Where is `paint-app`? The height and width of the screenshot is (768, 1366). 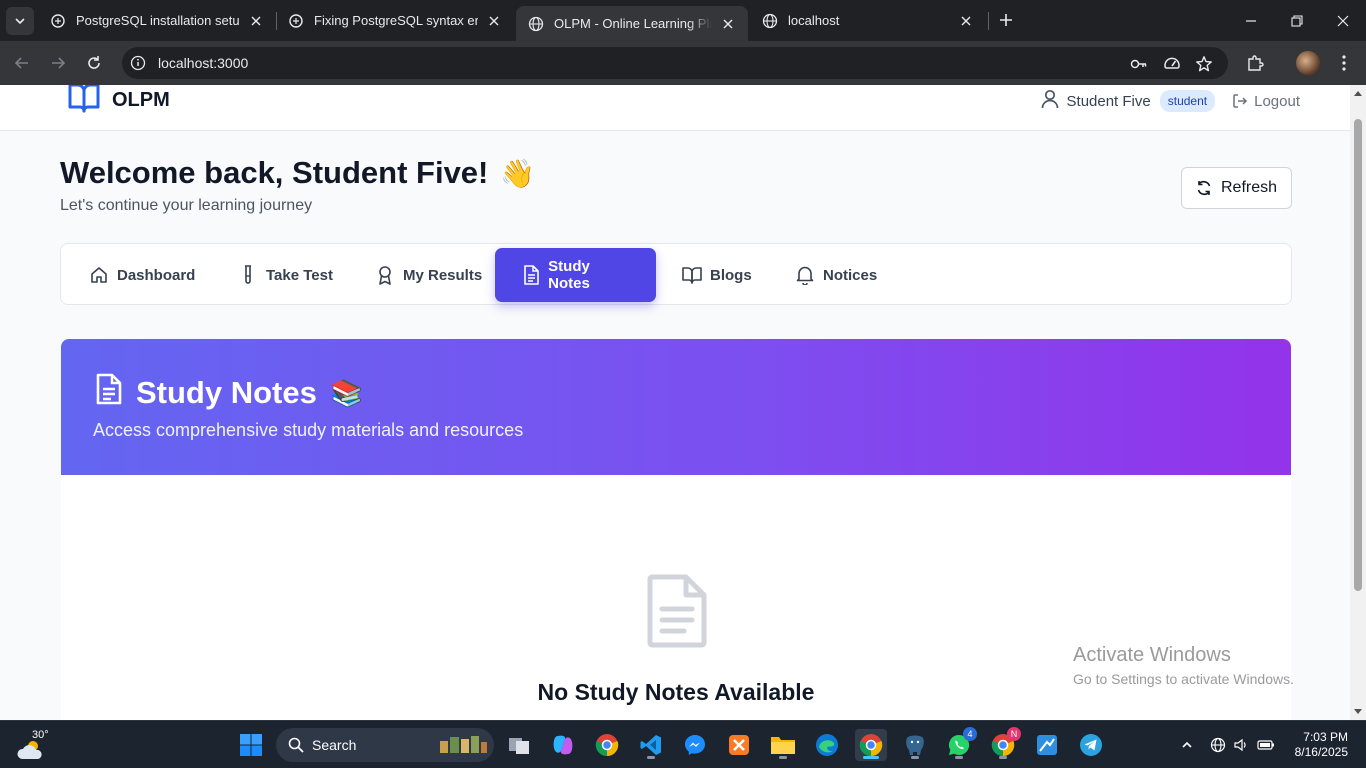 paint-app is located at coordinates (1047, 745).